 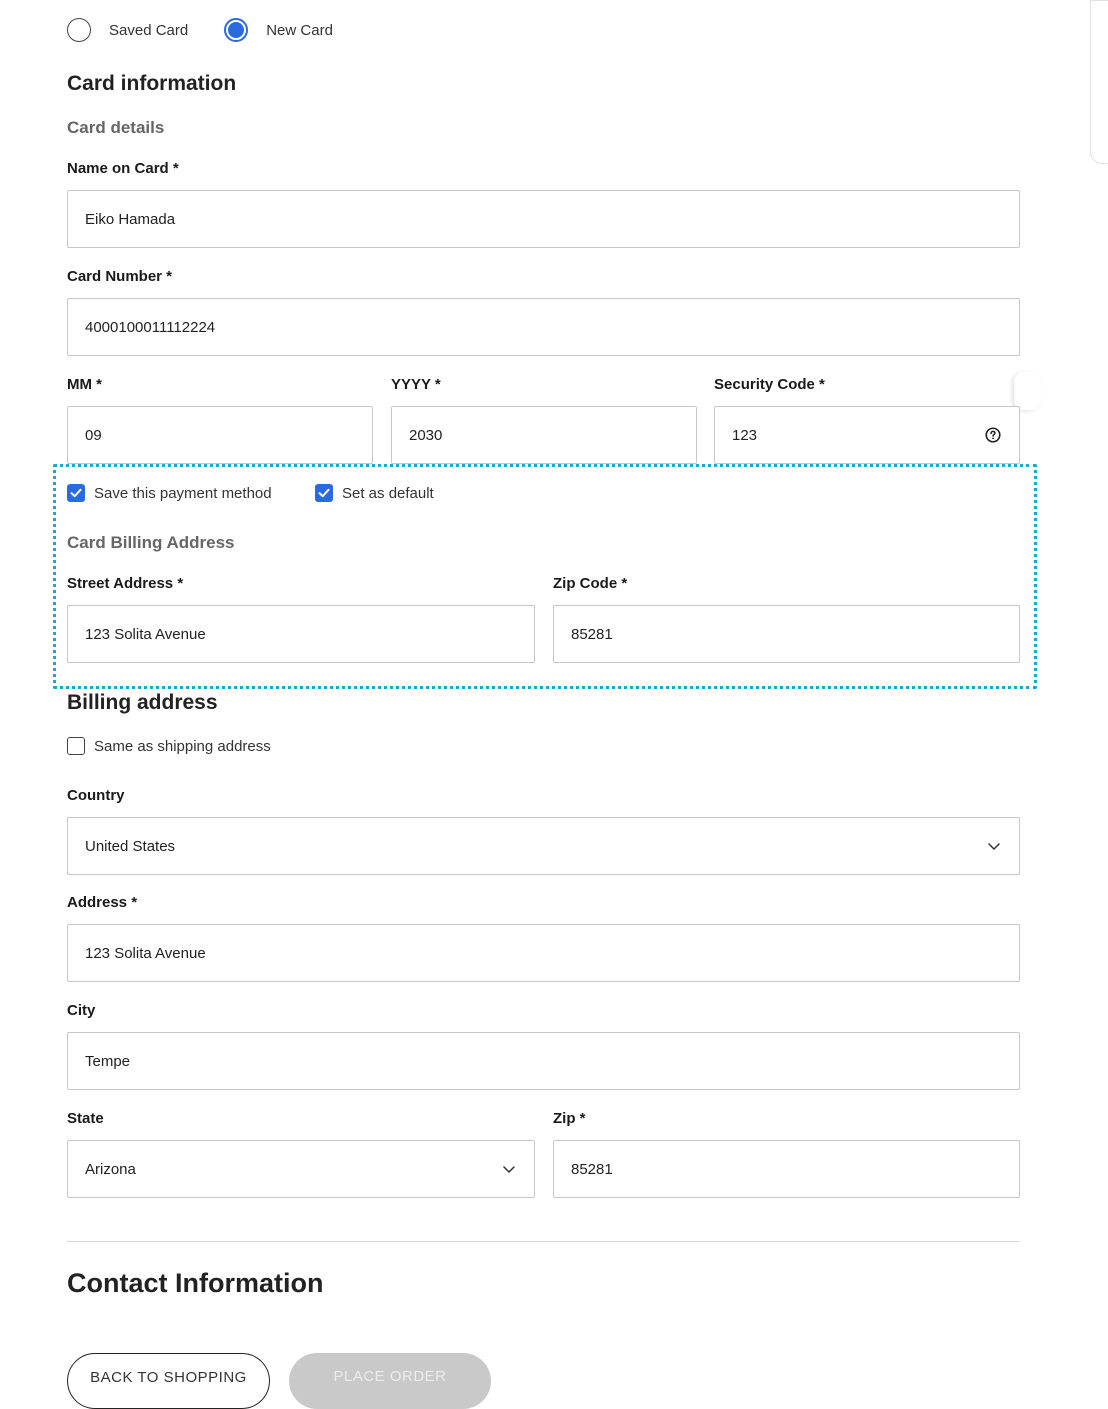 What do you see at coordinates (544, 435) in the screenshot?
I see `year-input: 2030` at bounding box center [544, 435].